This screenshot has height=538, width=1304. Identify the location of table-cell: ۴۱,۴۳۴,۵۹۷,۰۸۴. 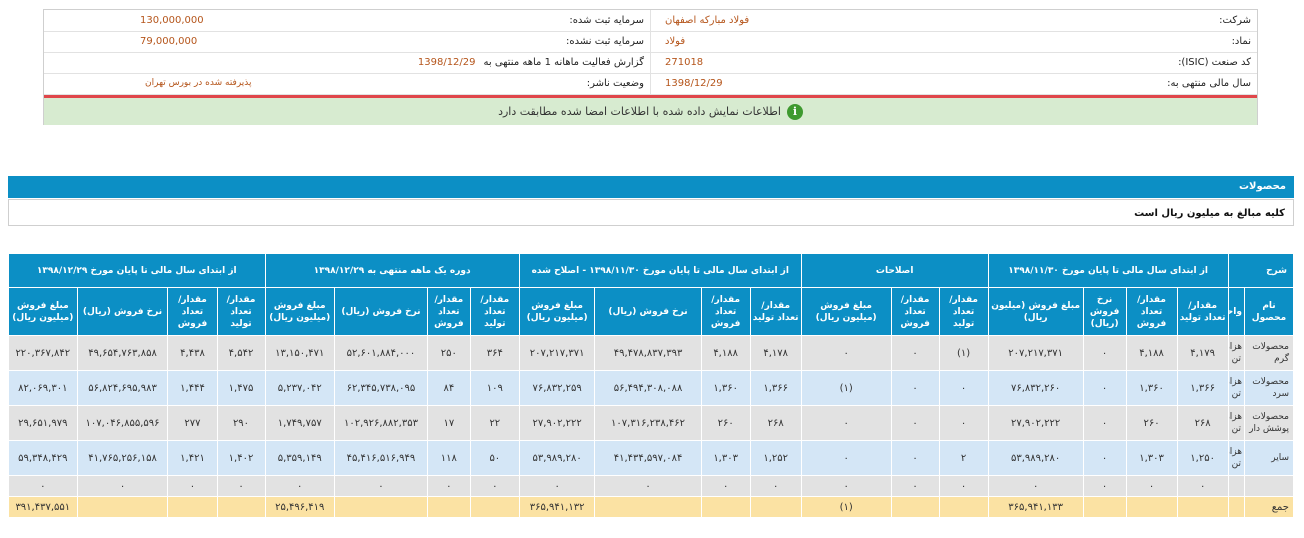
(648, 458).